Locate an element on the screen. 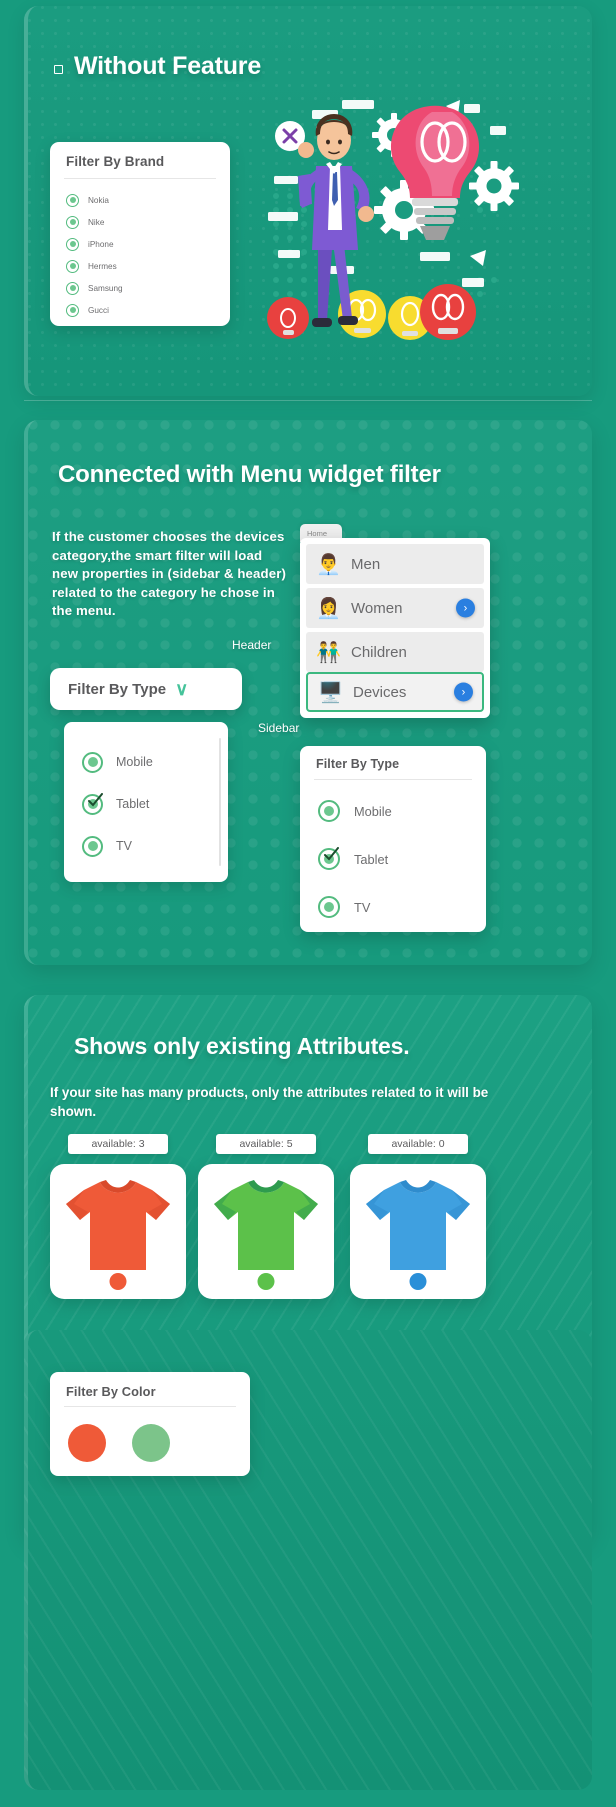 This screenshot has width=616, height=1807. filter-by-color-title: Filter By Color is located at coordinates (111, 1391).